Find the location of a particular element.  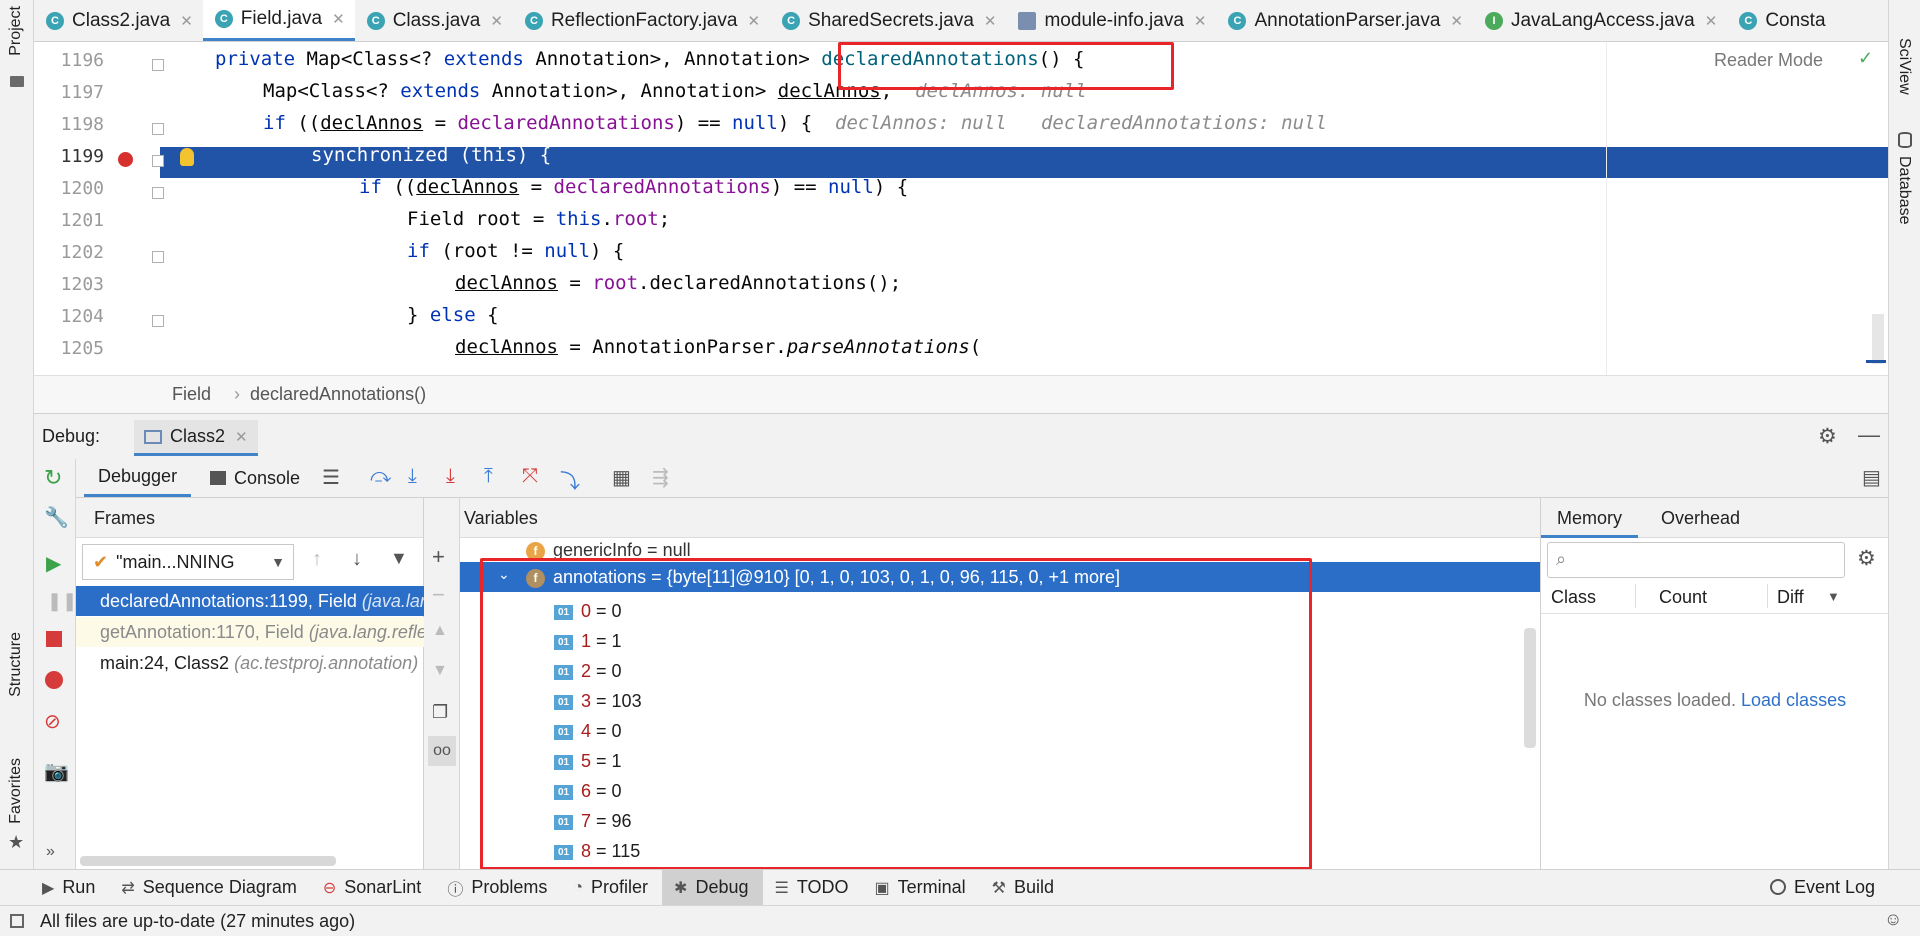

tab-overhead: Overhead is located at coordinates (1700, 518).